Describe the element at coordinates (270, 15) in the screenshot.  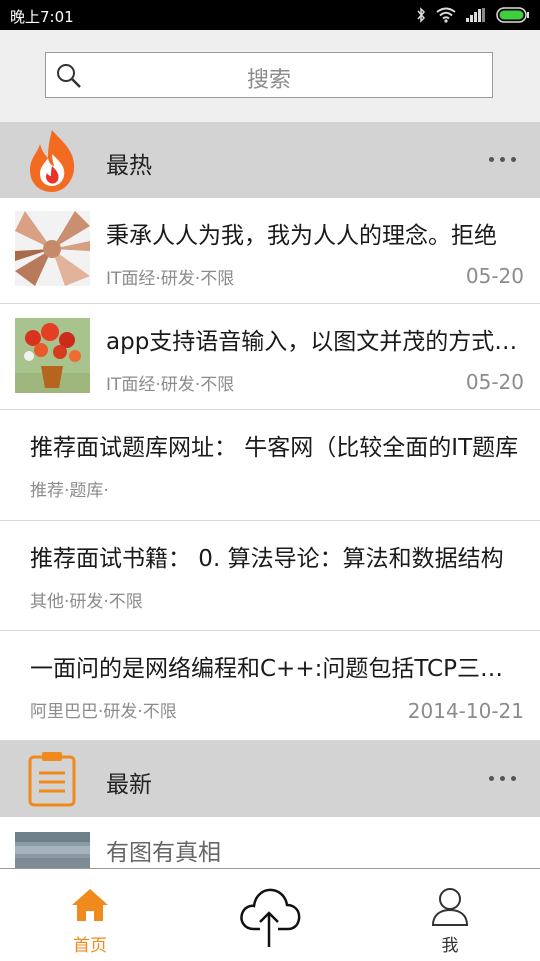
I see `status-bar: 晚上7:01` at that location.